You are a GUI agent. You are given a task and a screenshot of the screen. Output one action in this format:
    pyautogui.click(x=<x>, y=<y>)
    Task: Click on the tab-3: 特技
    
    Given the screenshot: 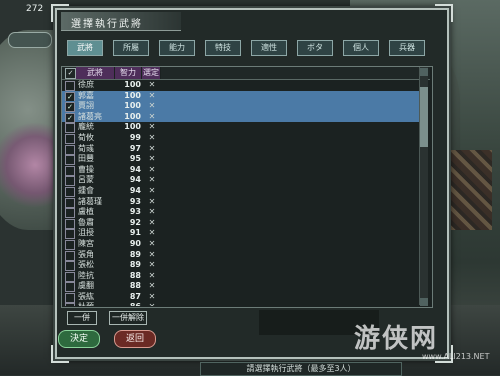 What is the action you would take?
    pyautogui.click(x=223, y=48)
    